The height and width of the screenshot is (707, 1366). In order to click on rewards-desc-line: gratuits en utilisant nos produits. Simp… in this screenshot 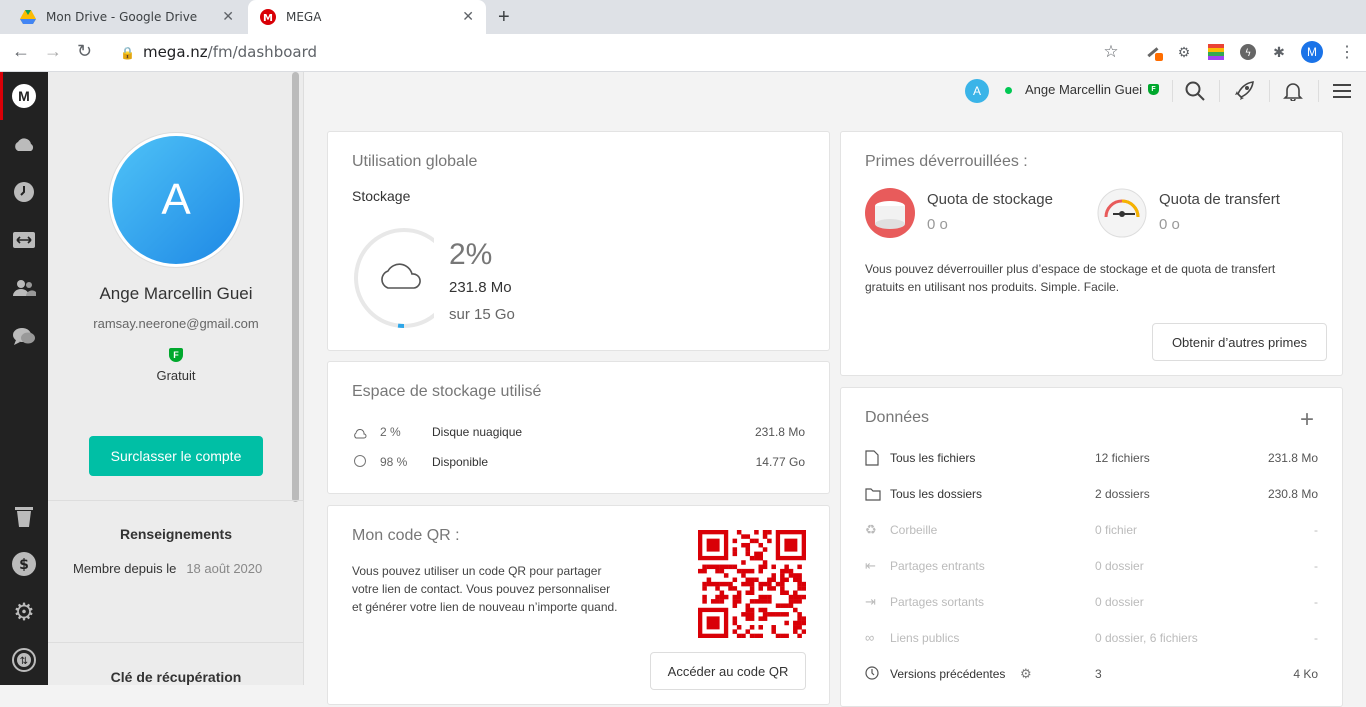, I will do `click(992, 287)`.